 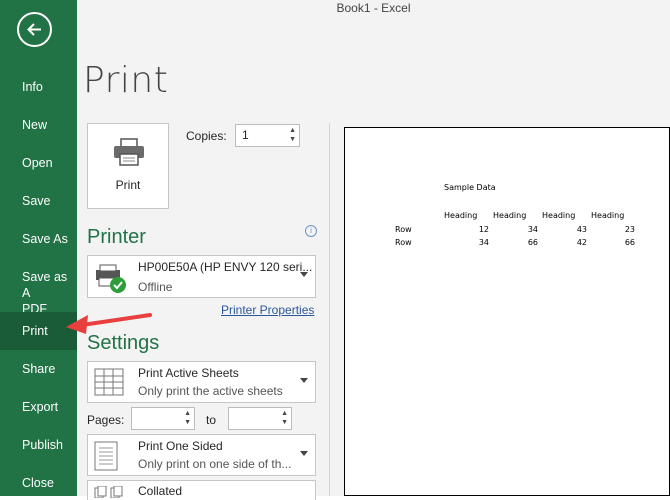 I want to click on back-arrow-icon, so click(x=34, y=29).